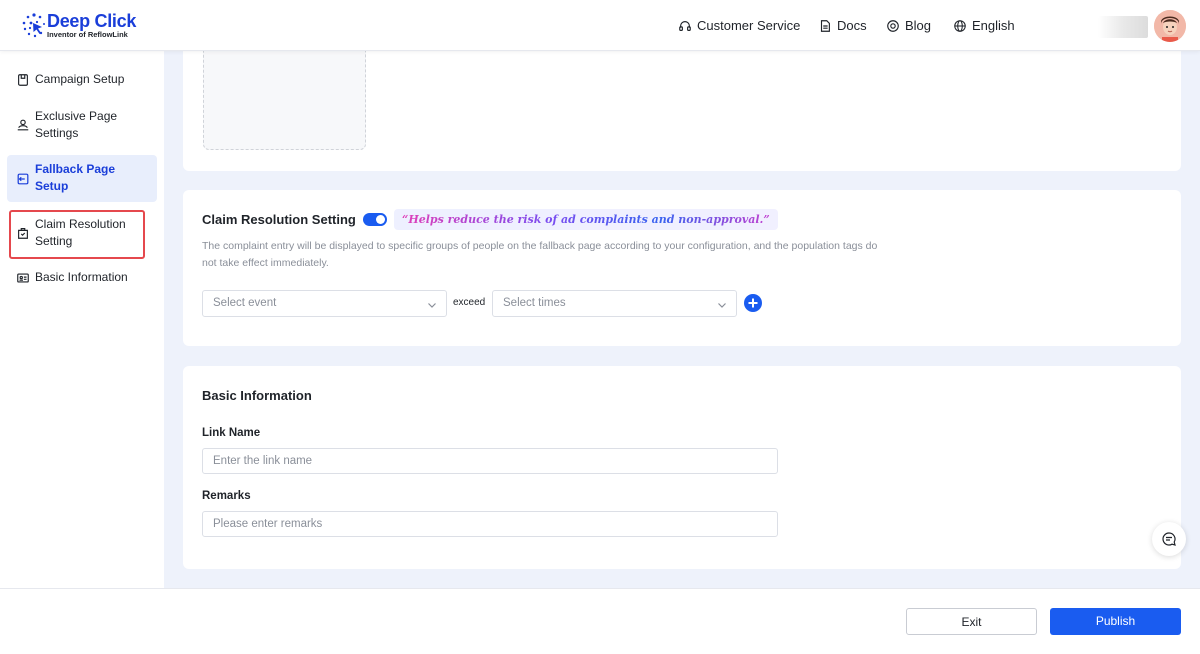 The height and width of the screenshot is (654, 1200). I want to click on avatar-illustration, so click(1170, 26).